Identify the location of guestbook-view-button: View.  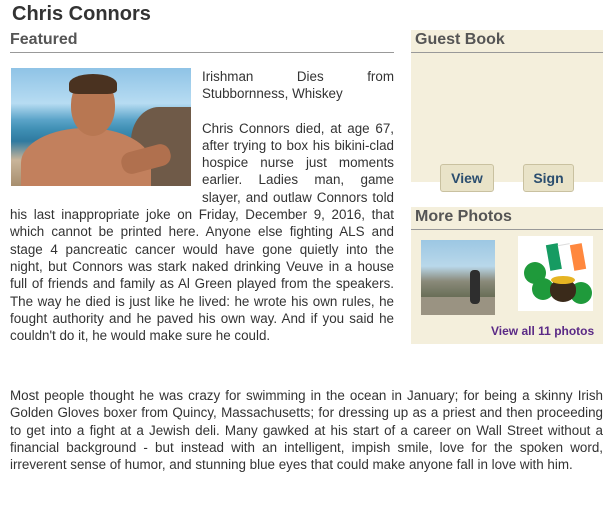
(467, 178).